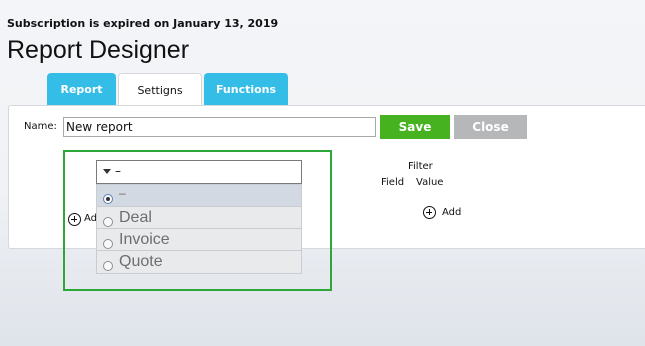  What do you see at coordinates (490, 127) in the screenshot?
I see `close-button: Close` at bounding box center [490, 127].